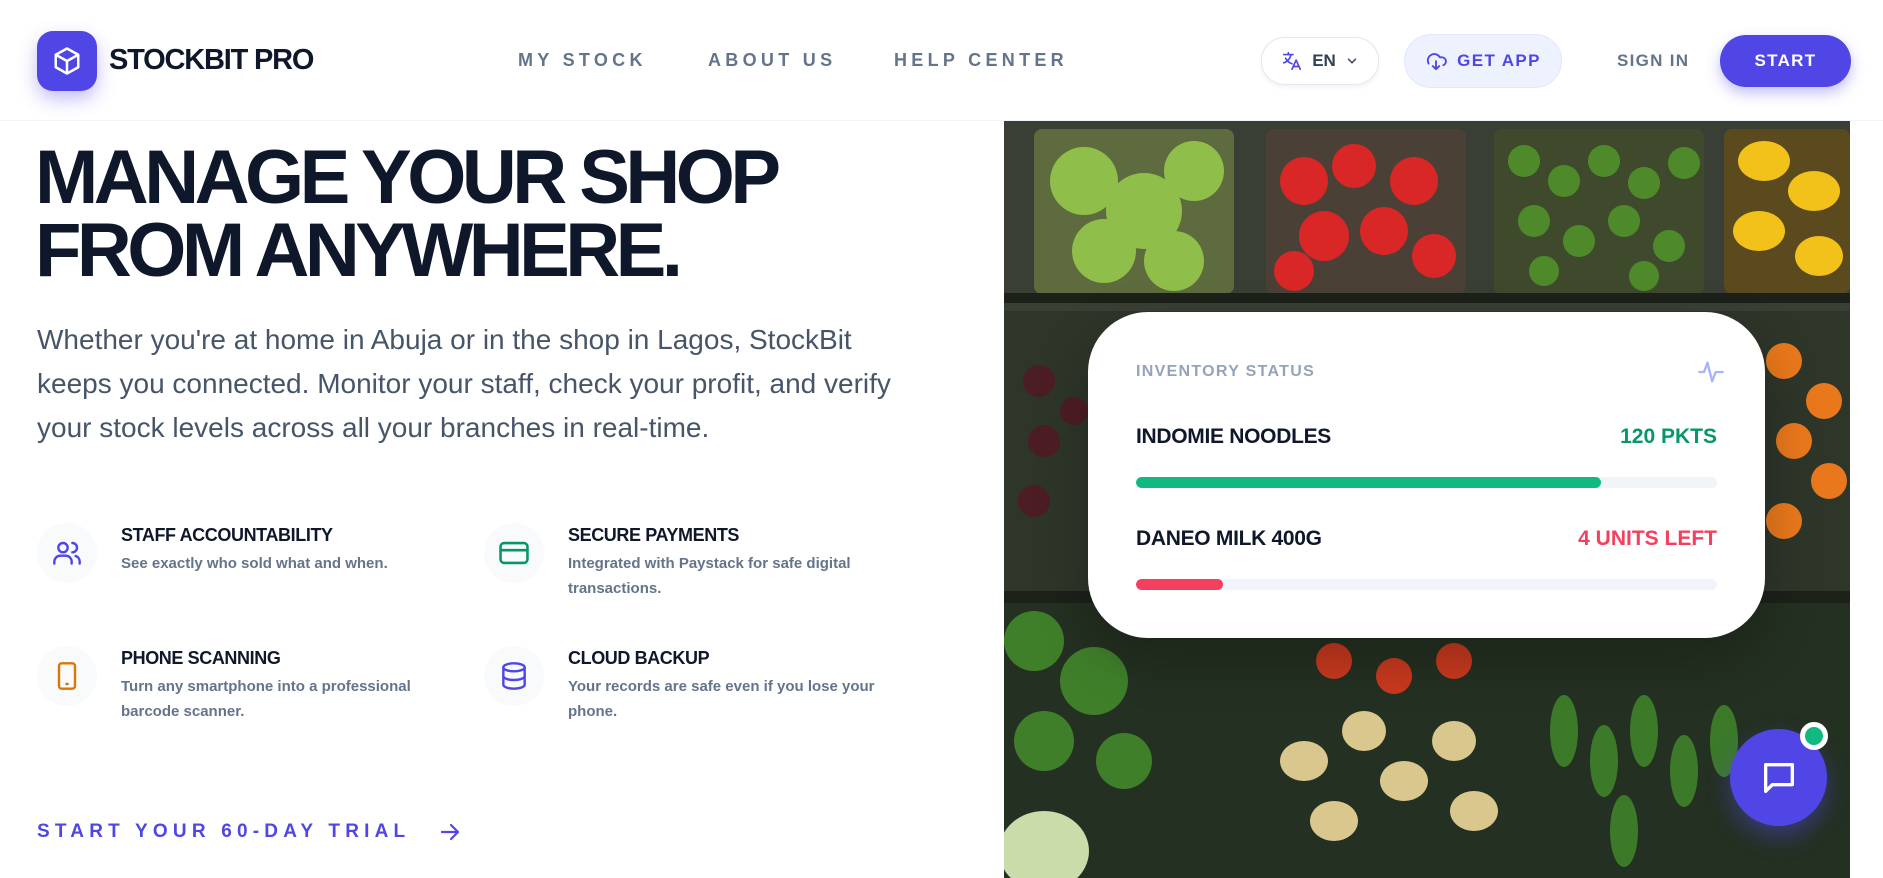  I want to click on feature-title: STAFF ACCOUNTABILITY, so click(227, 535).